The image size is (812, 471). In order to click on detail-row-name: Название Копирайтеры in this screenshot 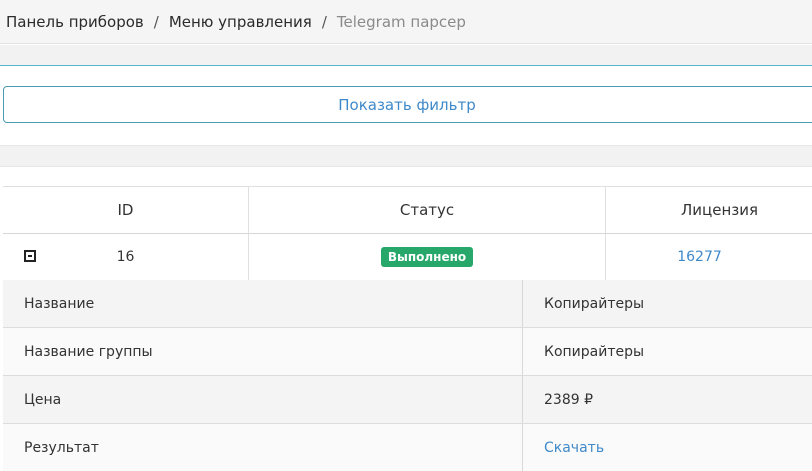, I will do `click(407, 304)`.